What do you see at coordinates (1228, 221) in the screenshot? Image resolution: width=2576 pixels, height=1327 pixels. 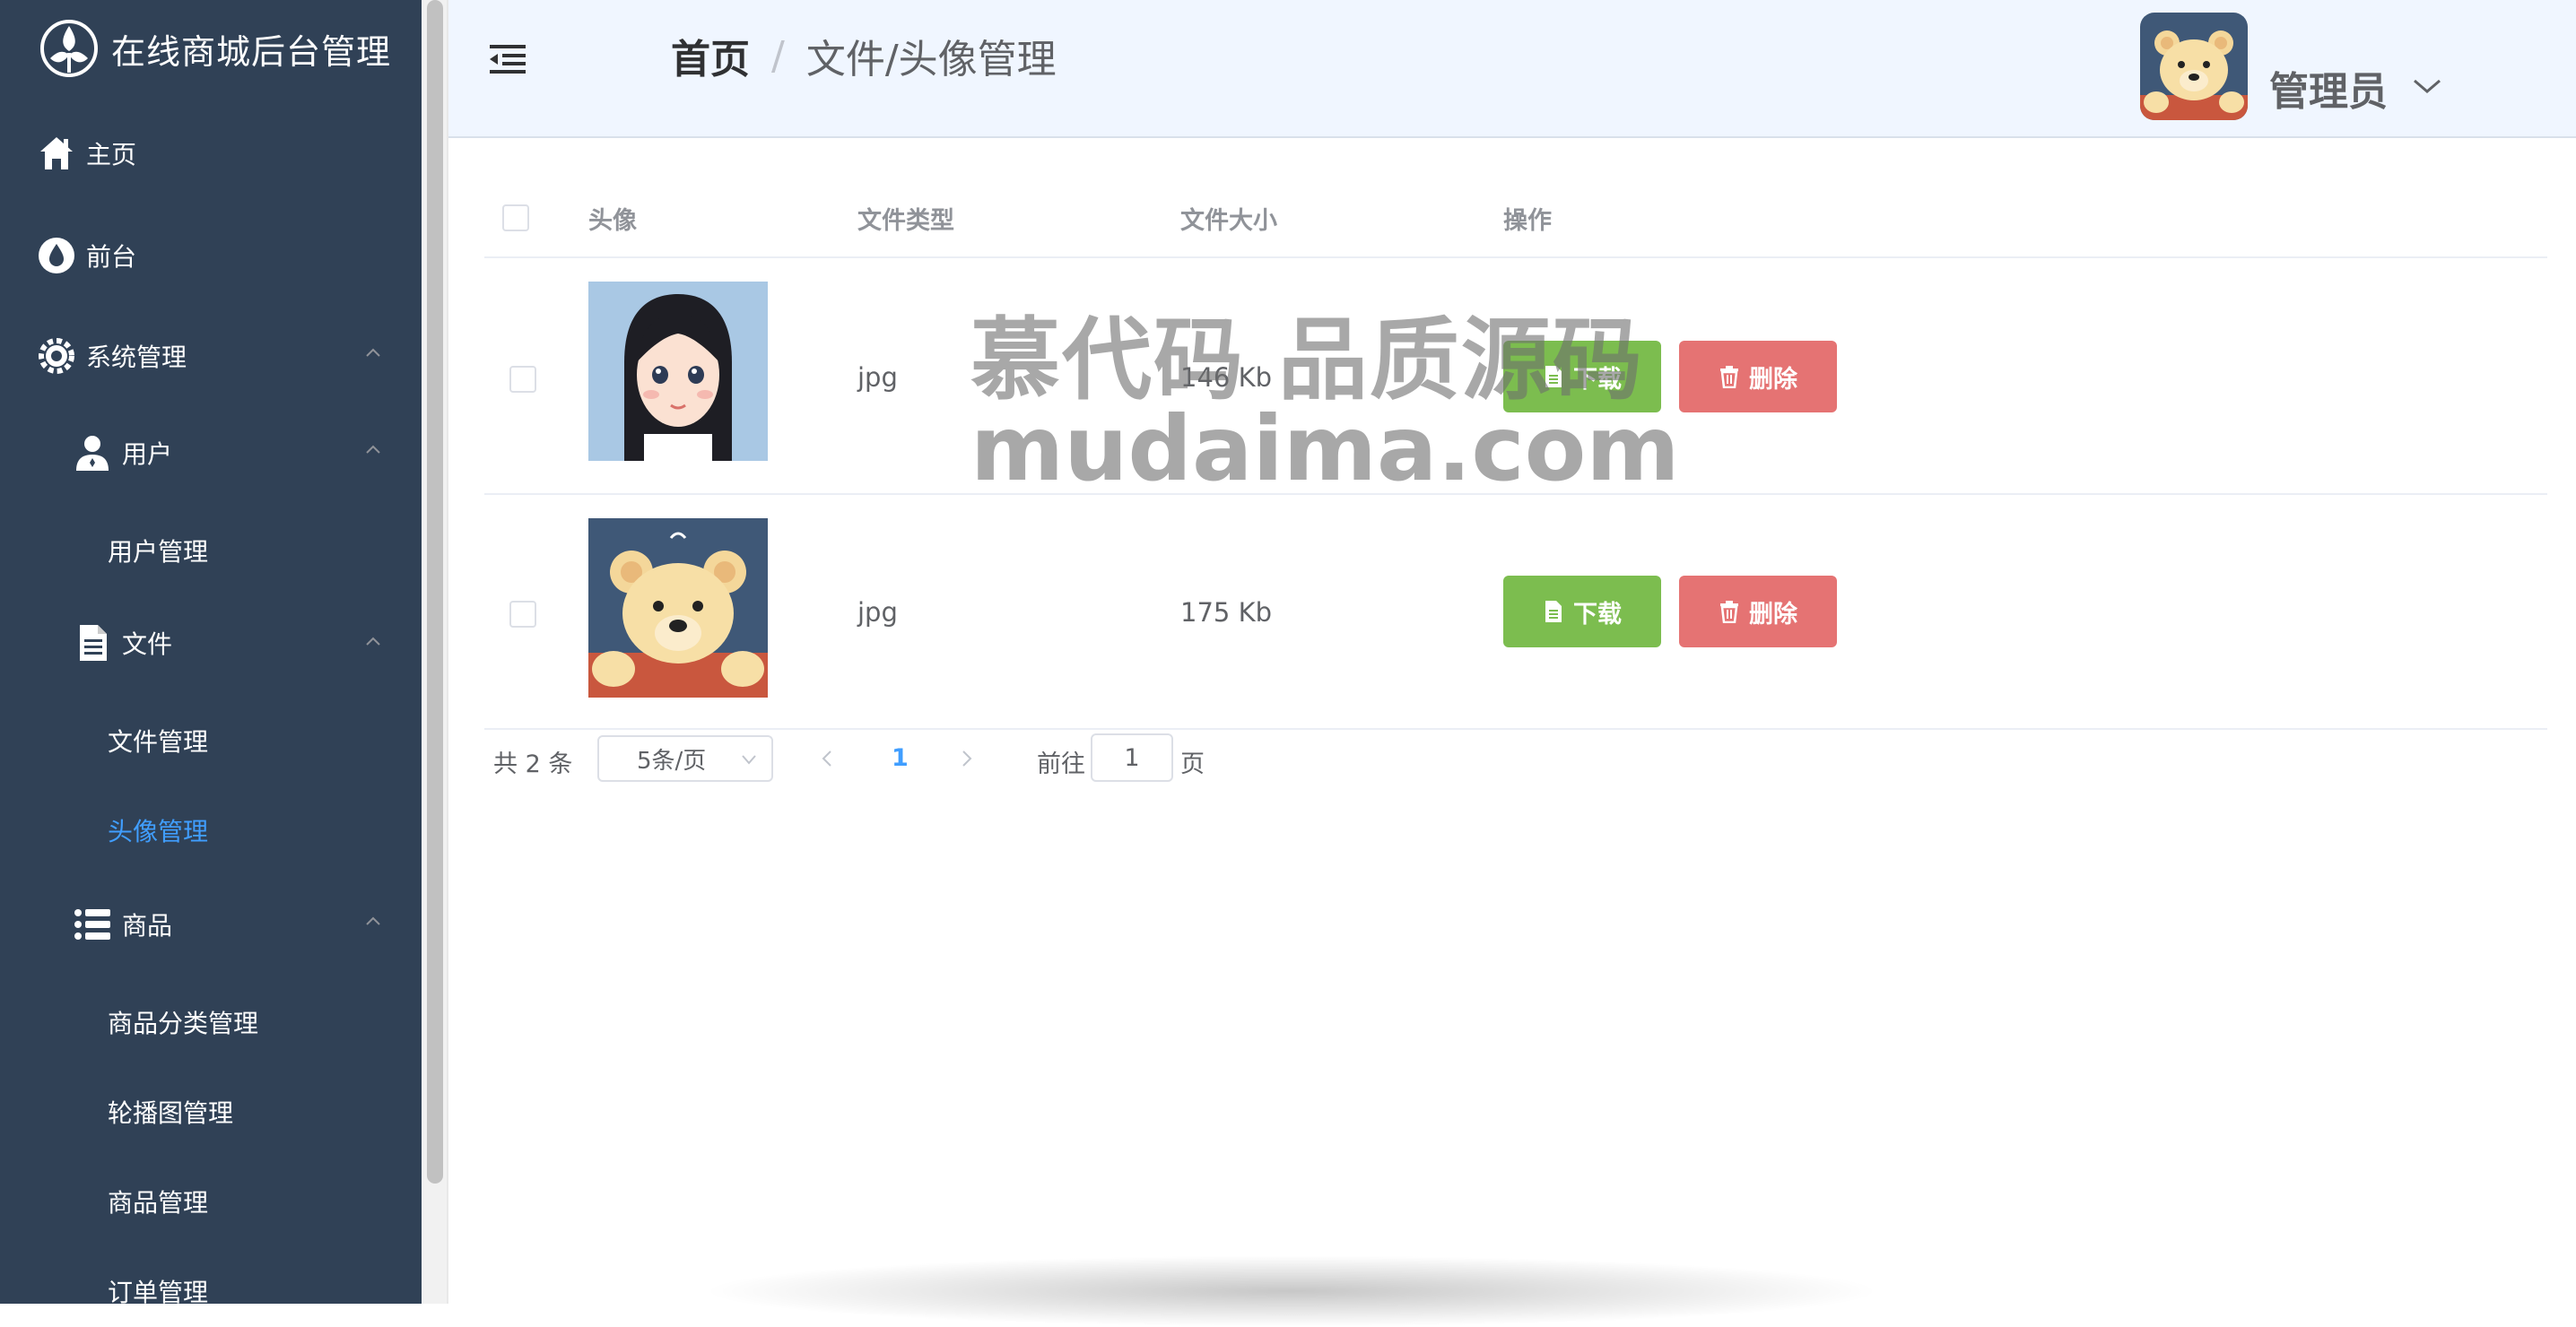 I see `column-header-size: 文件大小` at bounding box center [1228, 221].